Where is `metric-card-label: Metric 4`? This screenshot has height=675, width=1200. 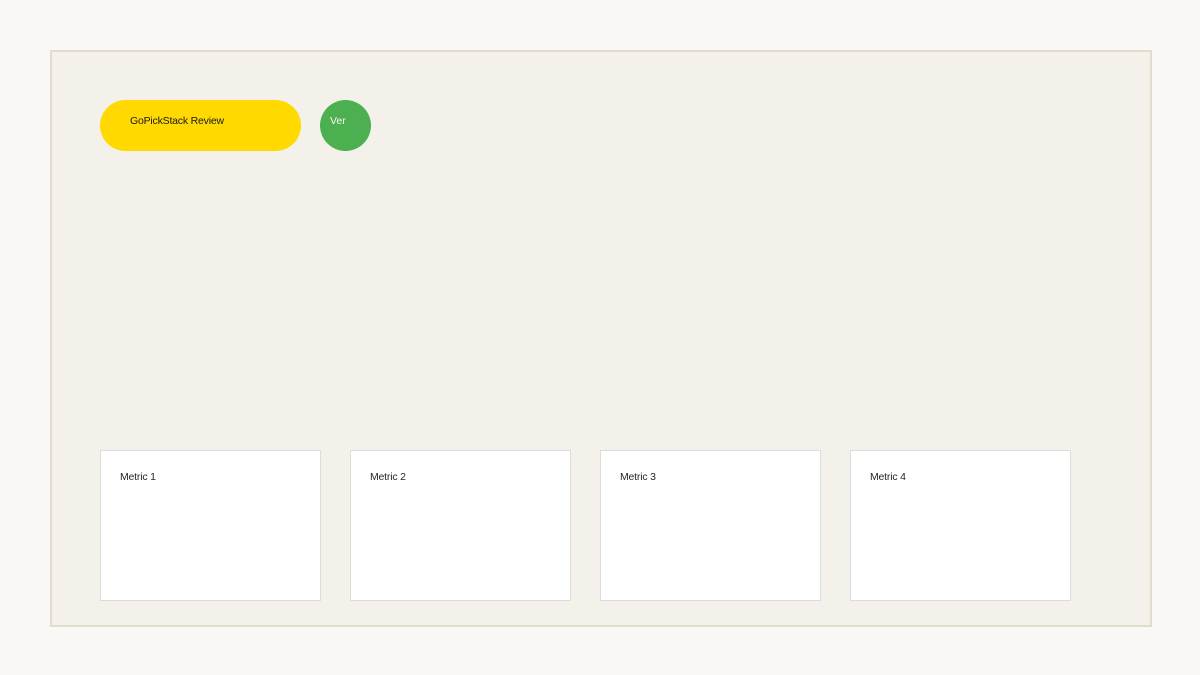
metric-card-label: Metric 4 is located at coordinates (888, 477).